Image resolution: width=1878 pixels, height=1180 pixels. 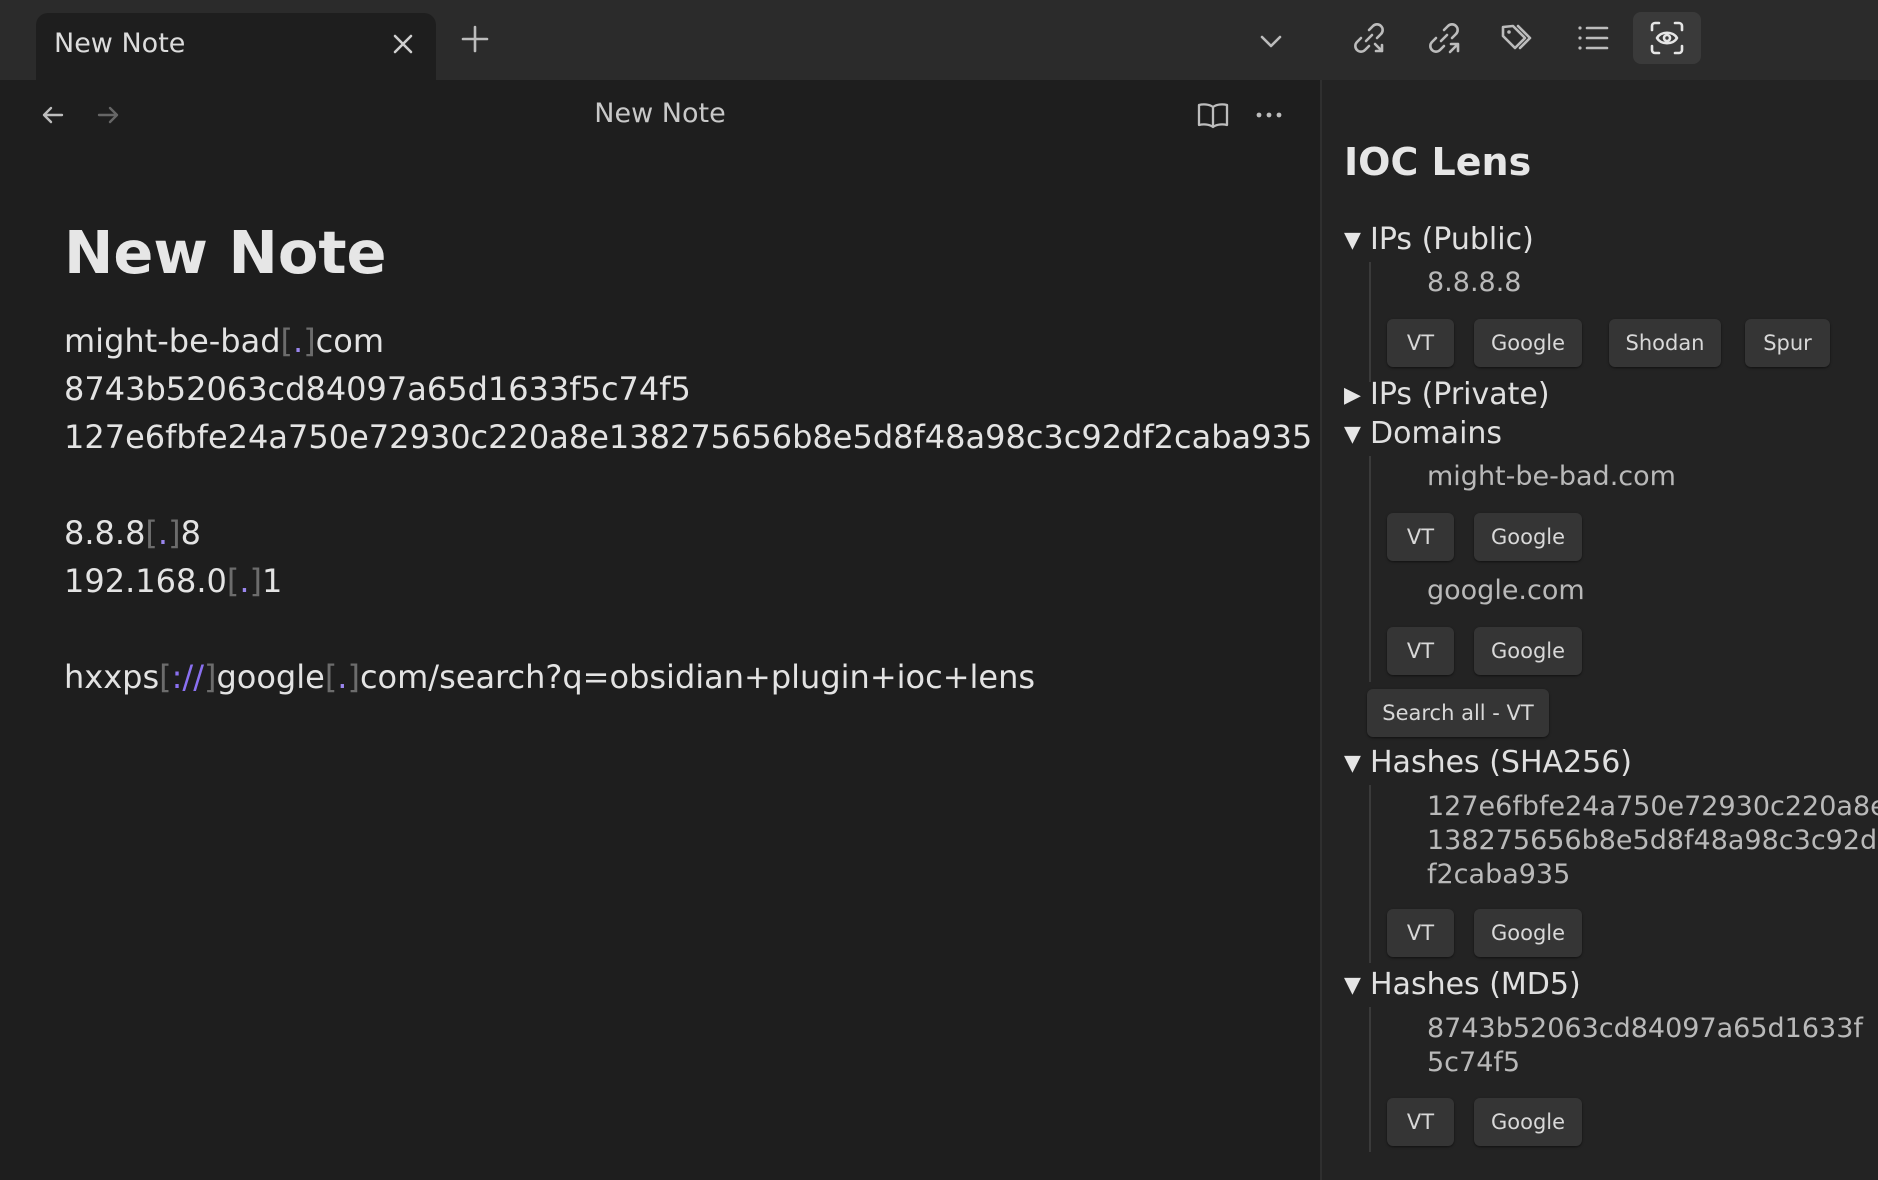 What do you see at coordinates (1369, 38) in the screenshot?
I see `backlinks-icon` at bounding box center [1369, 38].